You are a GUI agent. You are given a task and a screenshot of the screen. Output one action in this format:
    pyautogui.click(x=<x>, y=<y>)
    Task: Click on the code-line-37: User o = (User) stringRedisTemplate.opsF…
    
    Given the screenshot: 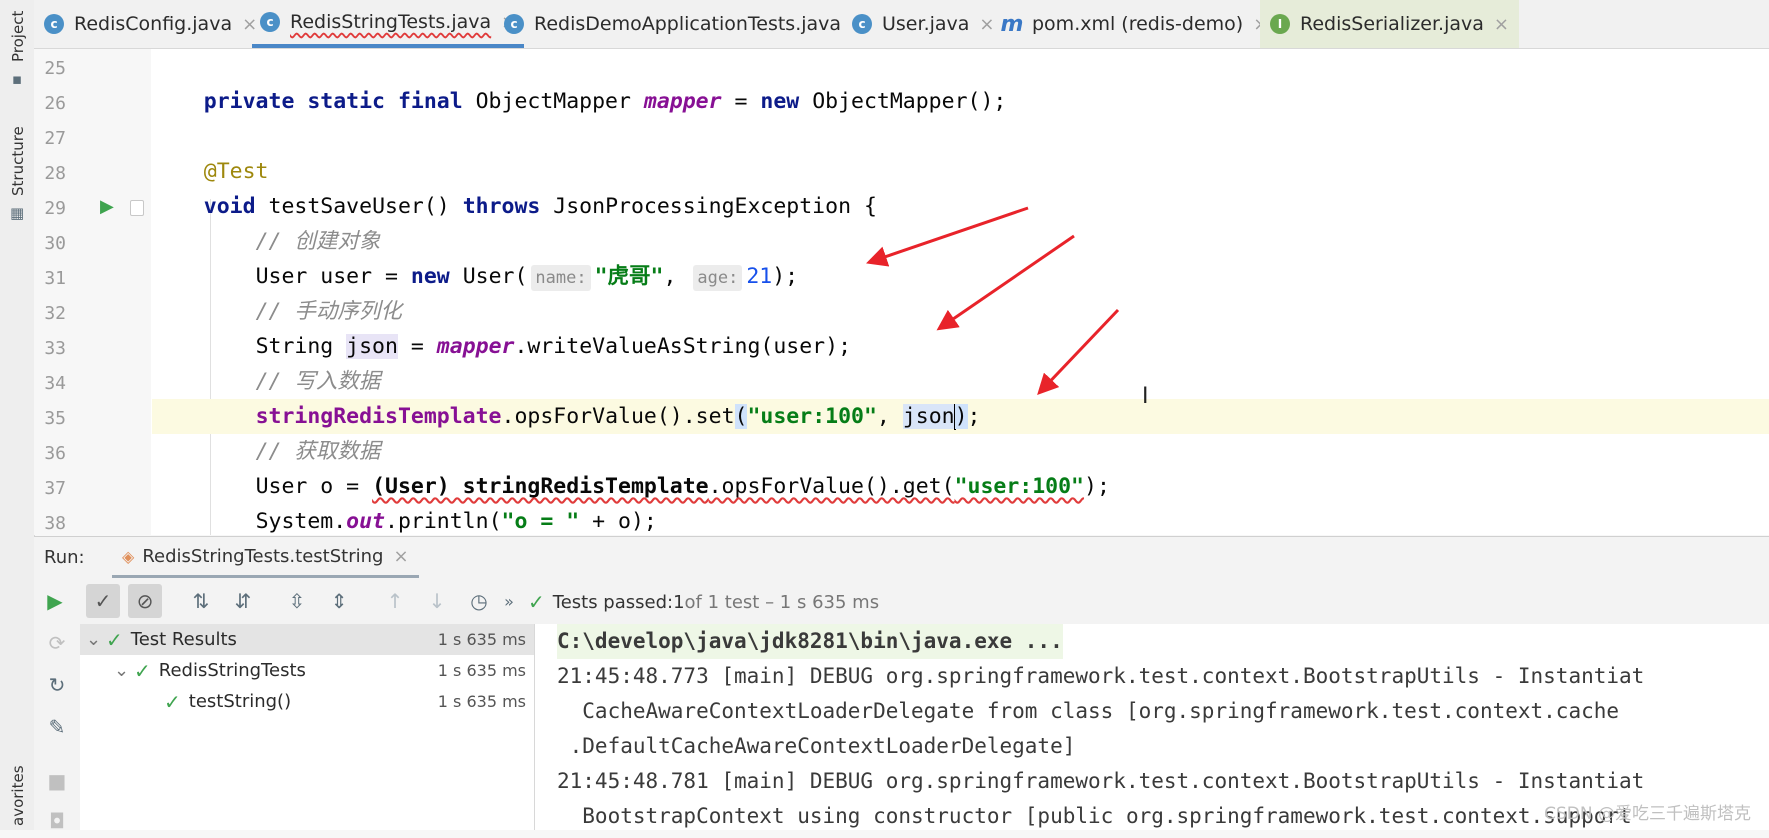 What is the action you would take?
    pyautogui.click(x=682, y=486)
    